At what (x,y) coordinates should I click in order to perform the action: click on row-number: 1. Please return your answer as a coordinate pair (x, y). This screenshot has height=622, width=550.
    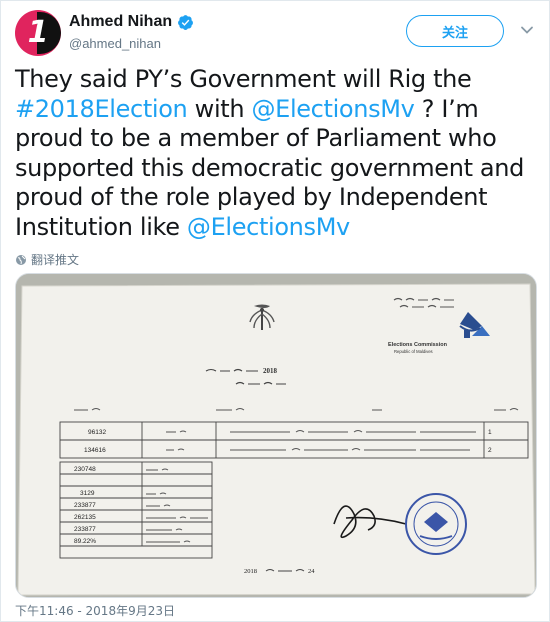
    Looking at the image, I should click on (490, 432).